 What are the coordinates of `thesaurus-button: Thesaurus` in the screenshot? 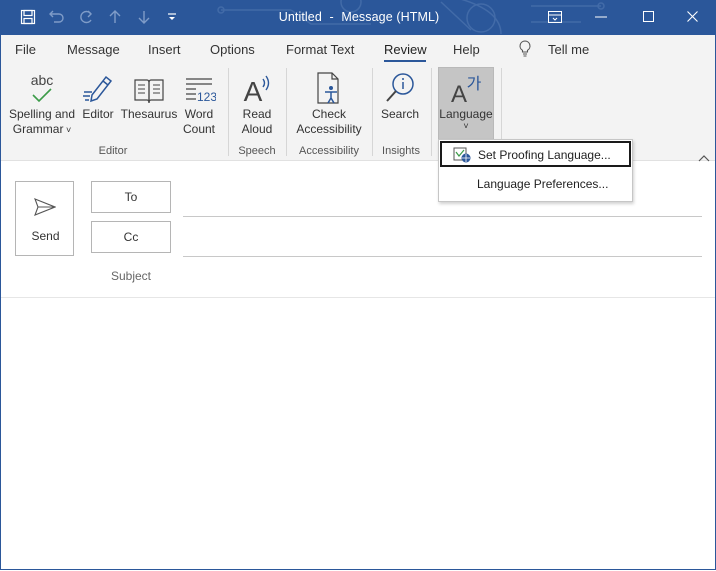 It's located at (149, 95).